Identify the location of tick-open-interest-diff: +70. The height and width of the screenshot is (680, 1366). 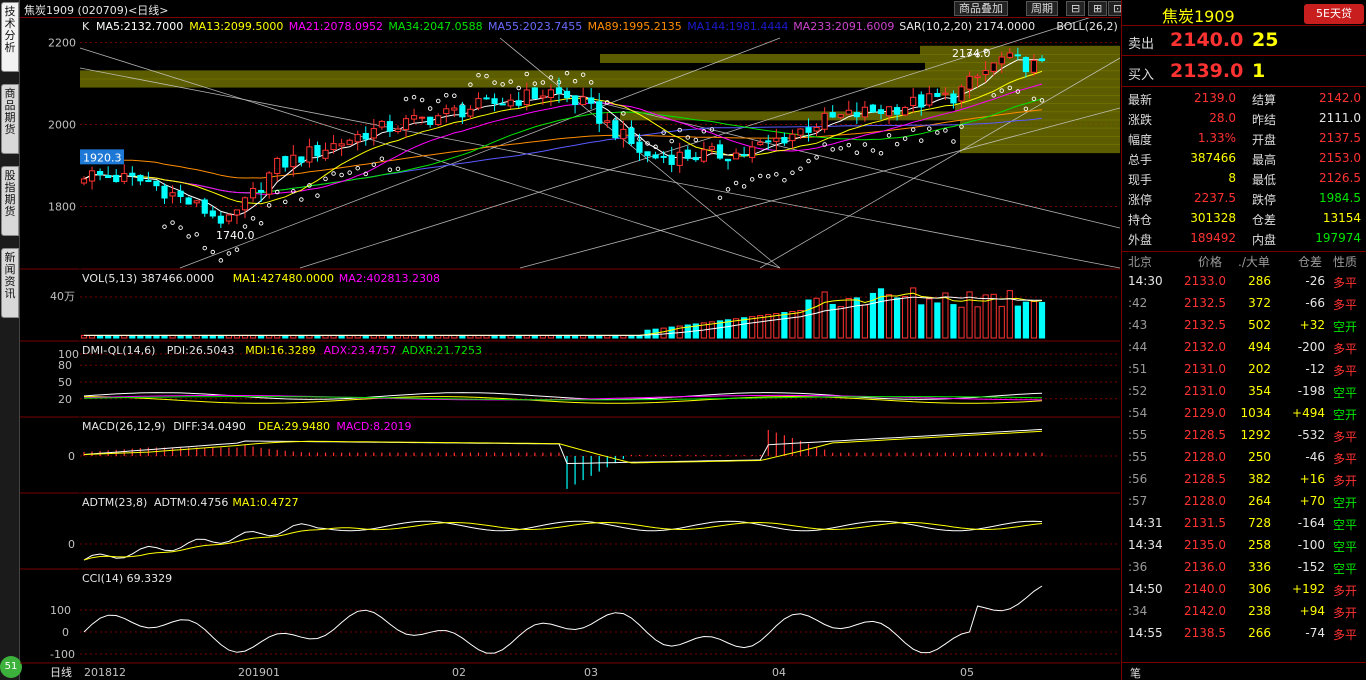
(1312, 501).